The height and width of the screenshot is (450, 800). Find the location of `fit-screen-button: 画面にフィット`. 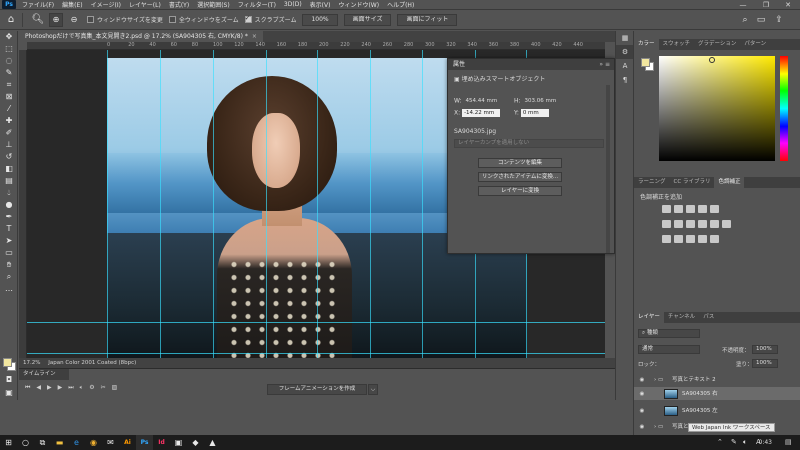

fit-screen-button: 画面にフィット is located at coordinates (427, 19).